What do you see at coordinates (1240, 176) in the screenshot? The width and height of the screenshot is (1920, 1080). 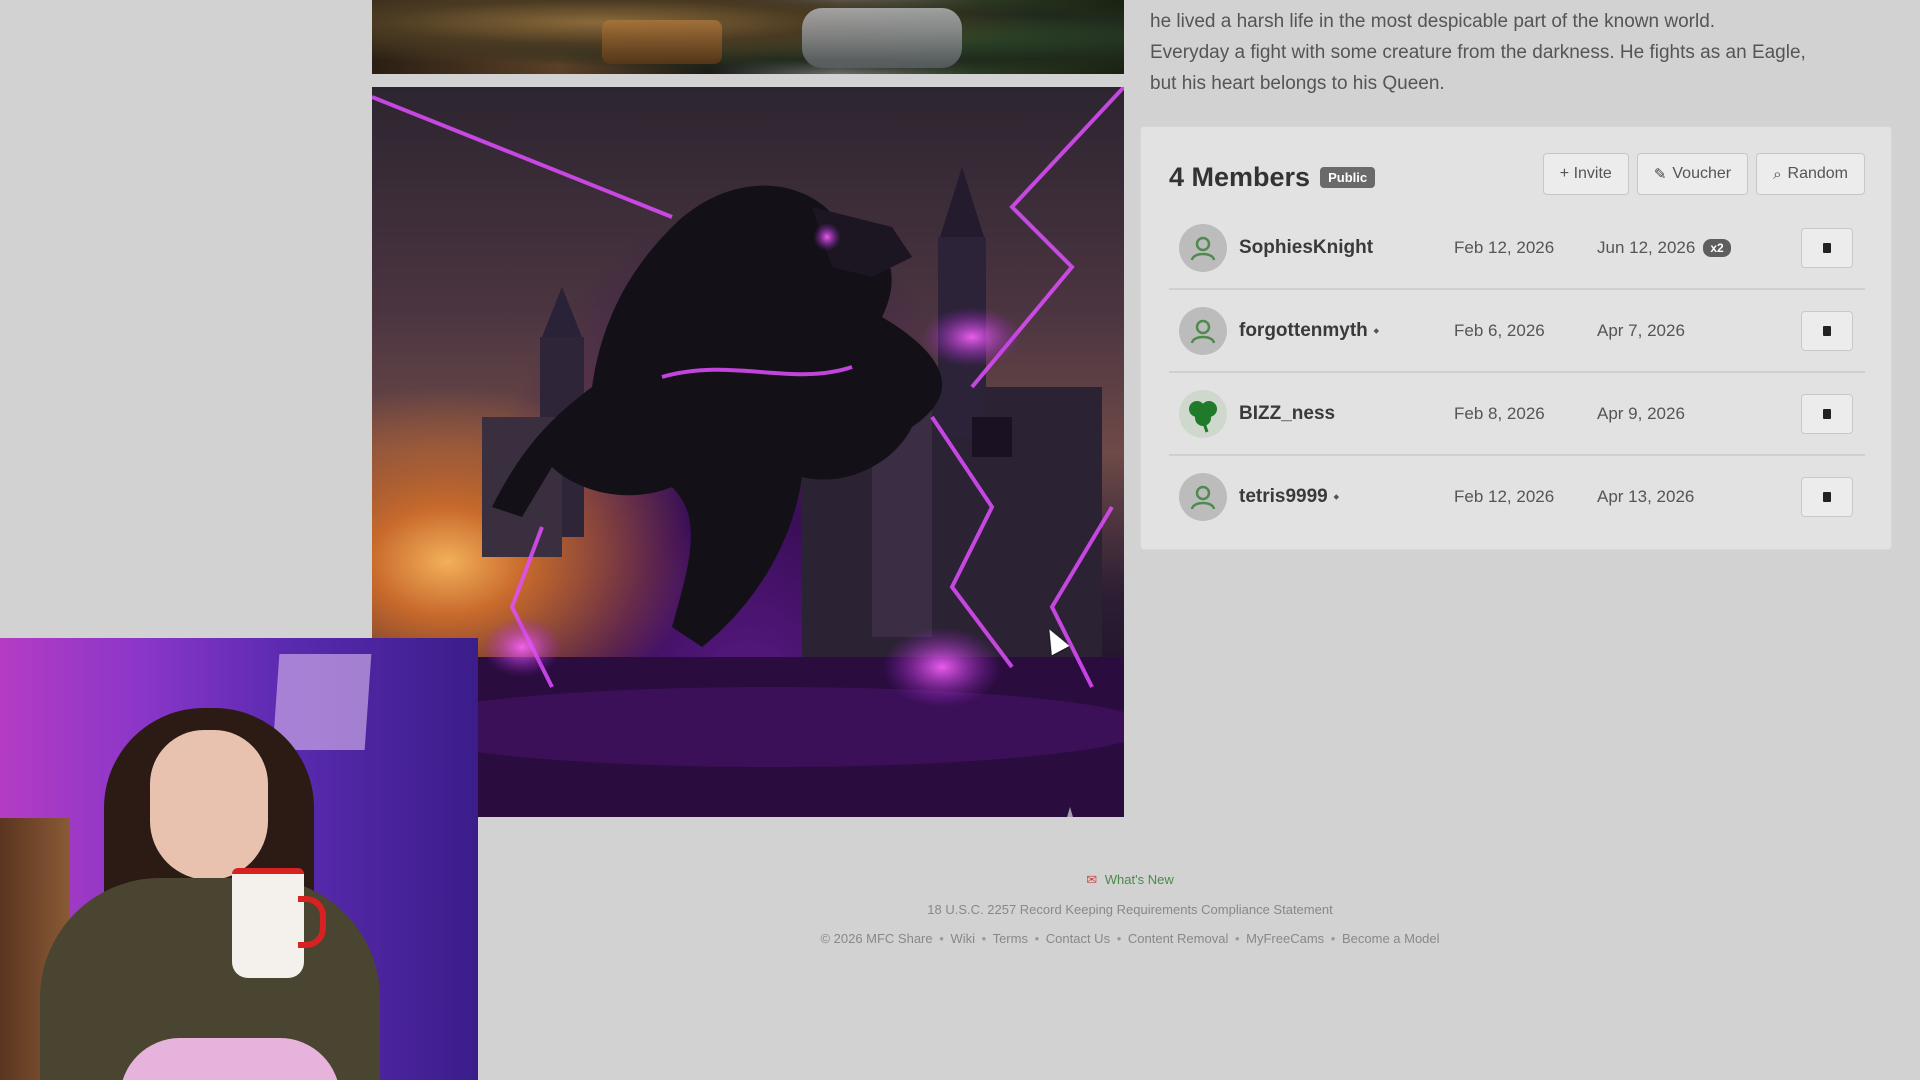 I see `members-title: 4 Members` at bounding box center [1240, 176].